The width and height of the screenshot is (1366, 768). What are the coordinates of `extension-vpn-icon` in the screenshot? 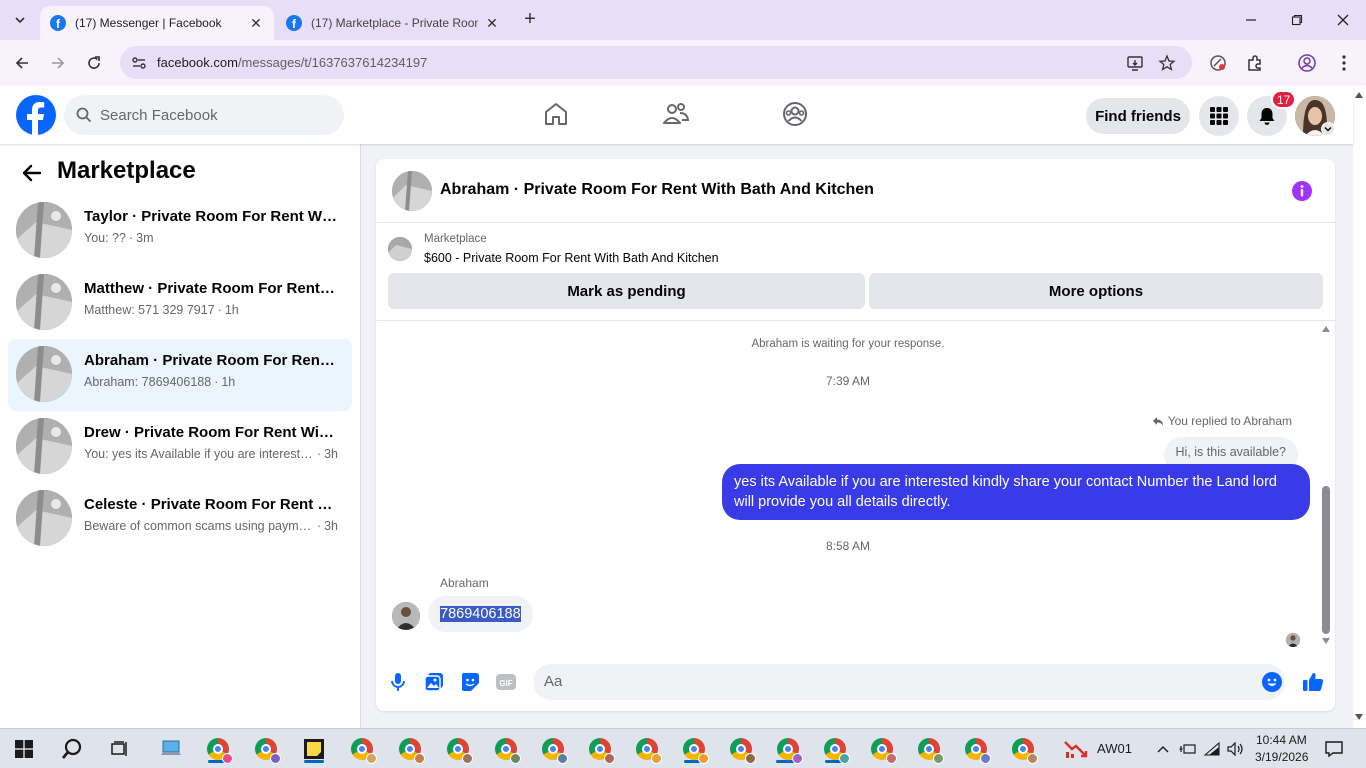 It's located at (1218, 63).